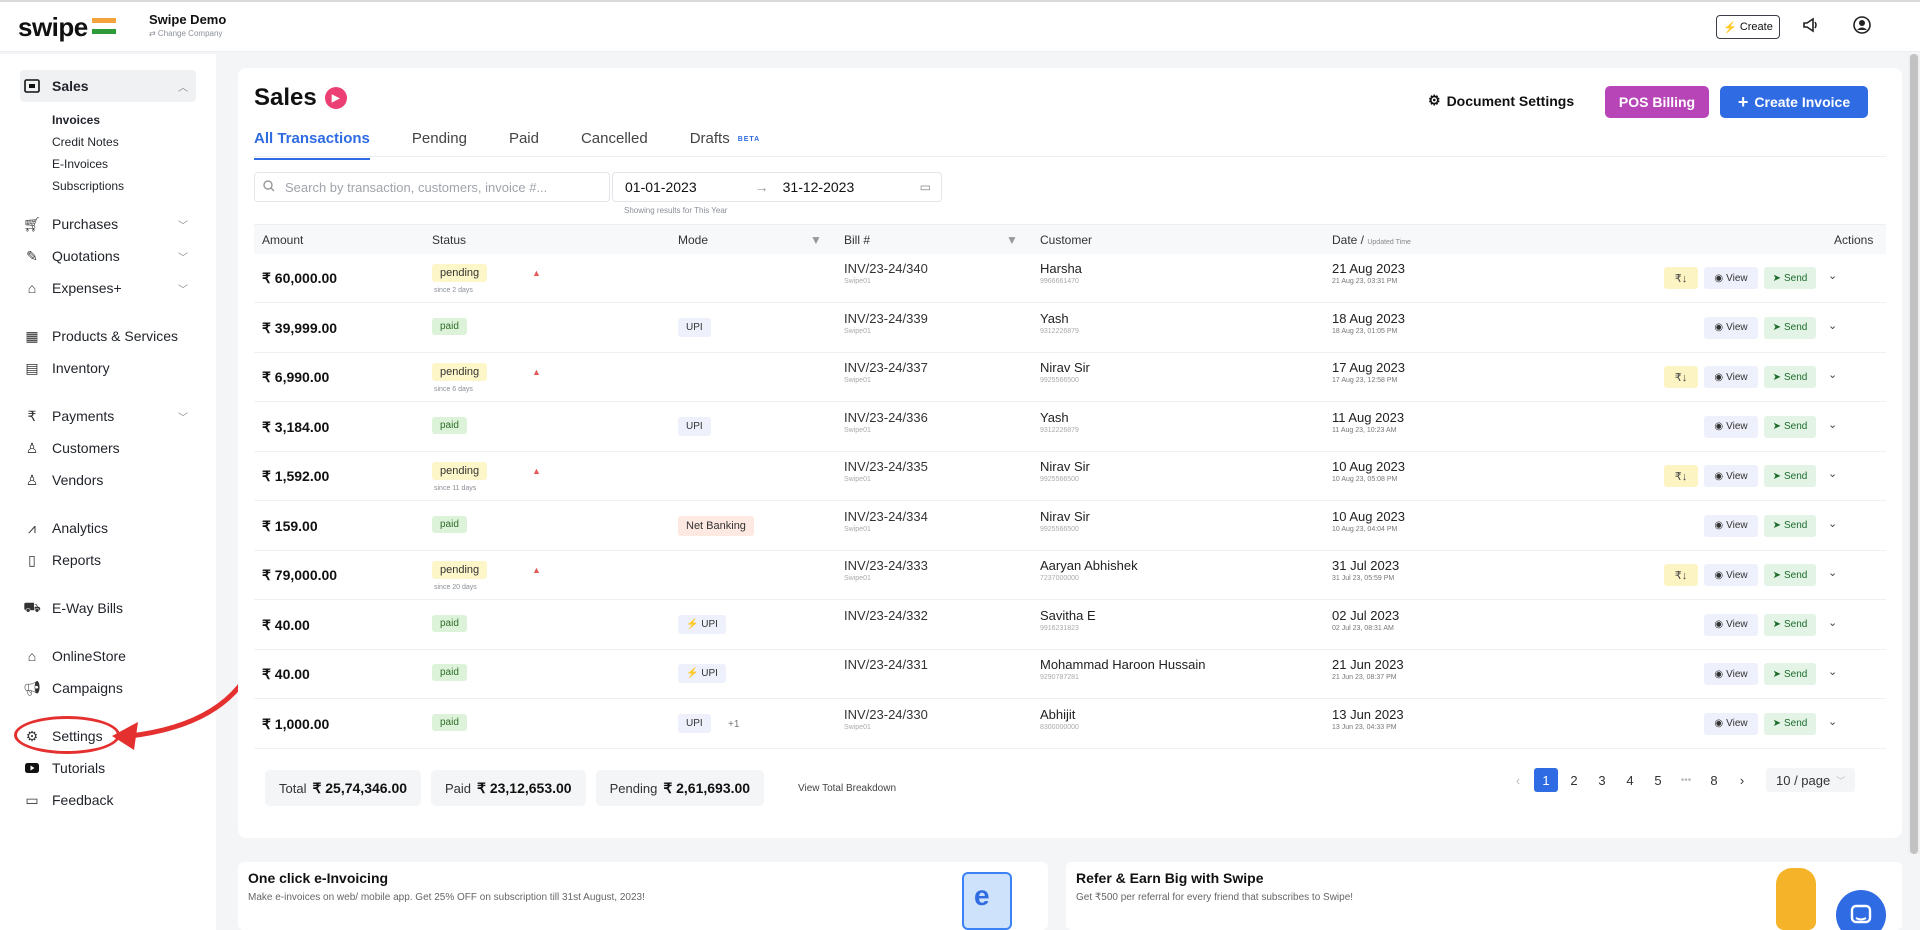  Describe the element at coordinates (886, 268) in the screenshot. I see `bill-number: INV/23-24/340` at that location.